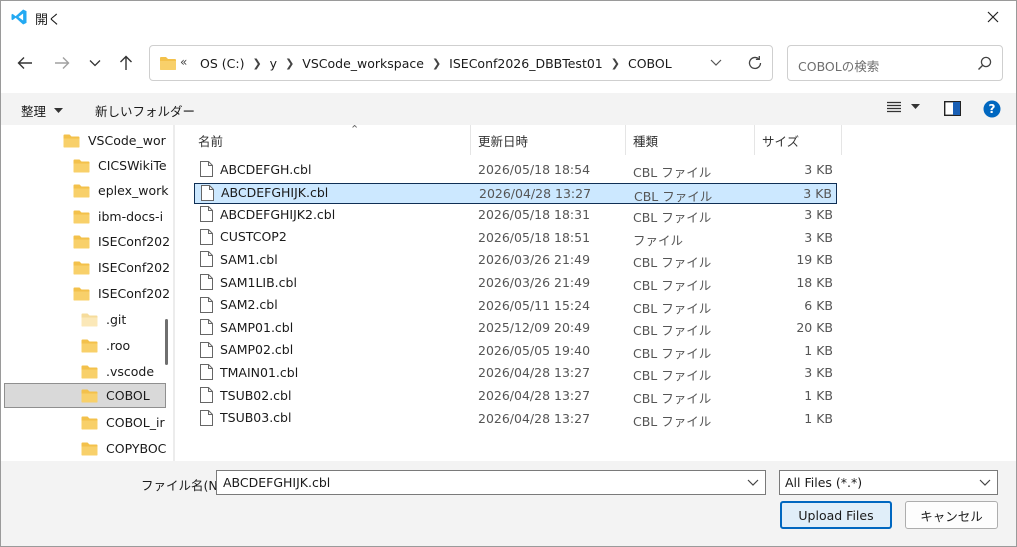 The height and width of the screenshot is (547, 1017). I want to click on column-header-size: サイズ, so click(801, 140).